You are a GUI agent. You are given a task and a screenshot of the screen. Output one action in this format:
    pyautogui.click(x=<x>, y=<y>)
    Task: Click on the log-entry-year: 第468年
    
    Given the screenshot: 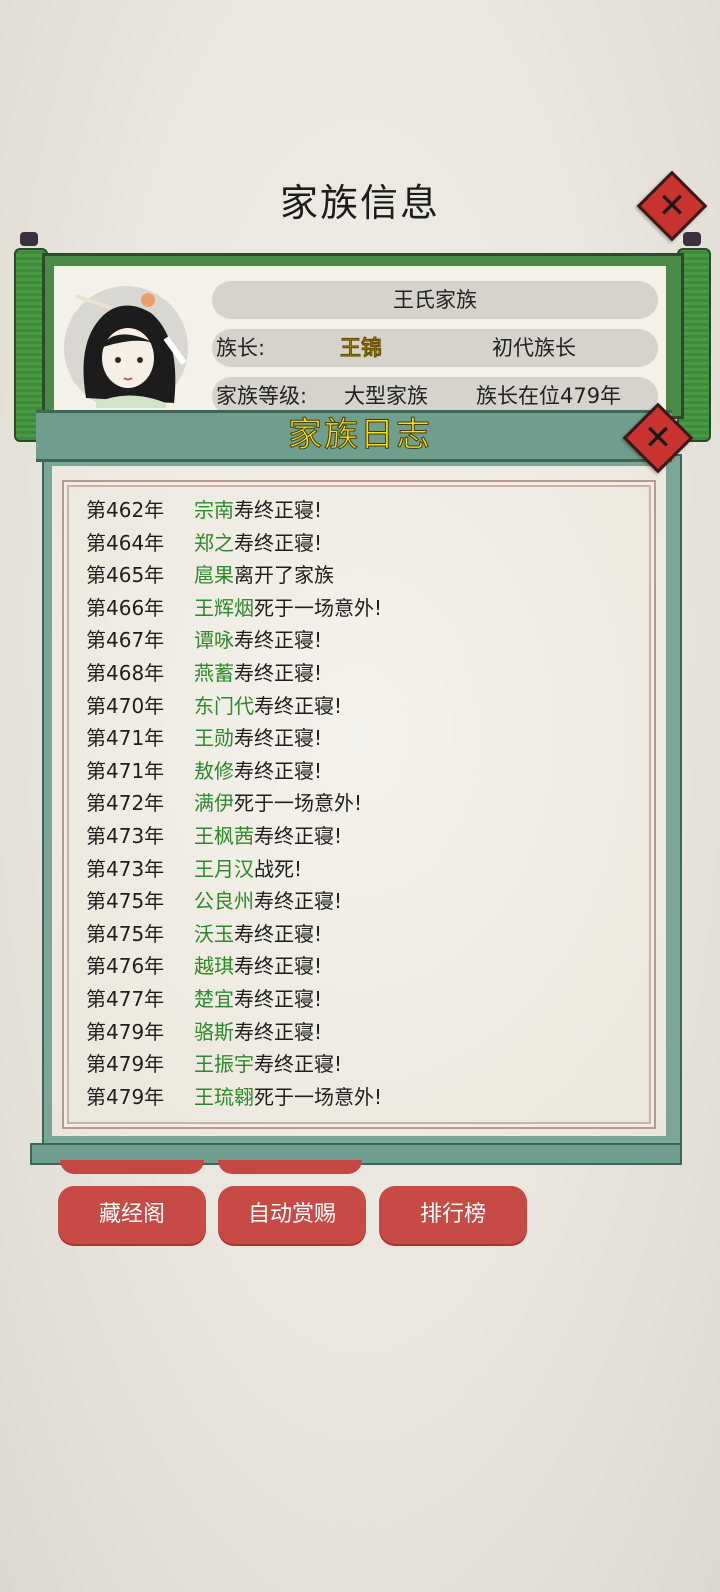 What is the action you would take?
    pyautogui.click(x=125, y=672)
    